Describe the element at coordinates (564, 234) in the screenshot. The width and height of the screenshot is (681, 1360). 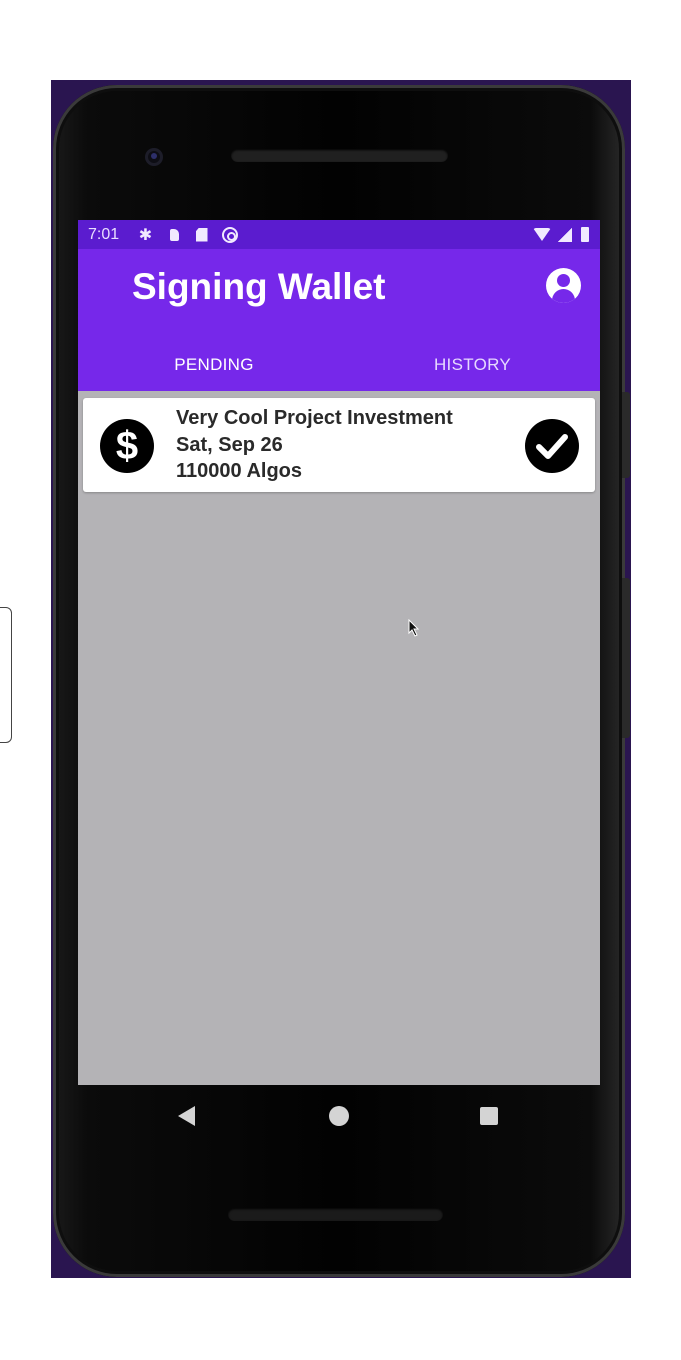
I see `signal-icon` at that location.